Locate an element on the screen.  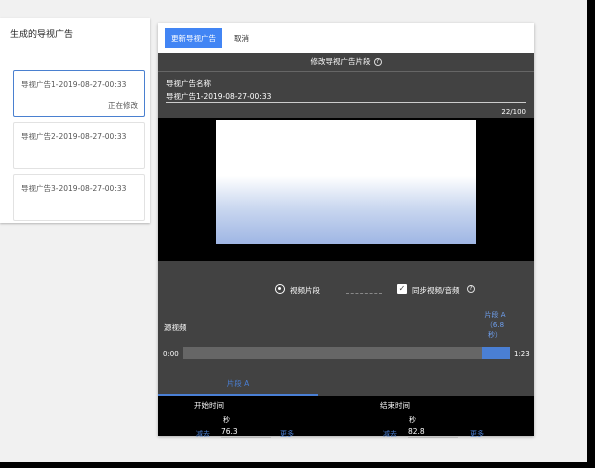
clip-tag: 片段 A（6.8 秒） is located at coordinates (495, 325).